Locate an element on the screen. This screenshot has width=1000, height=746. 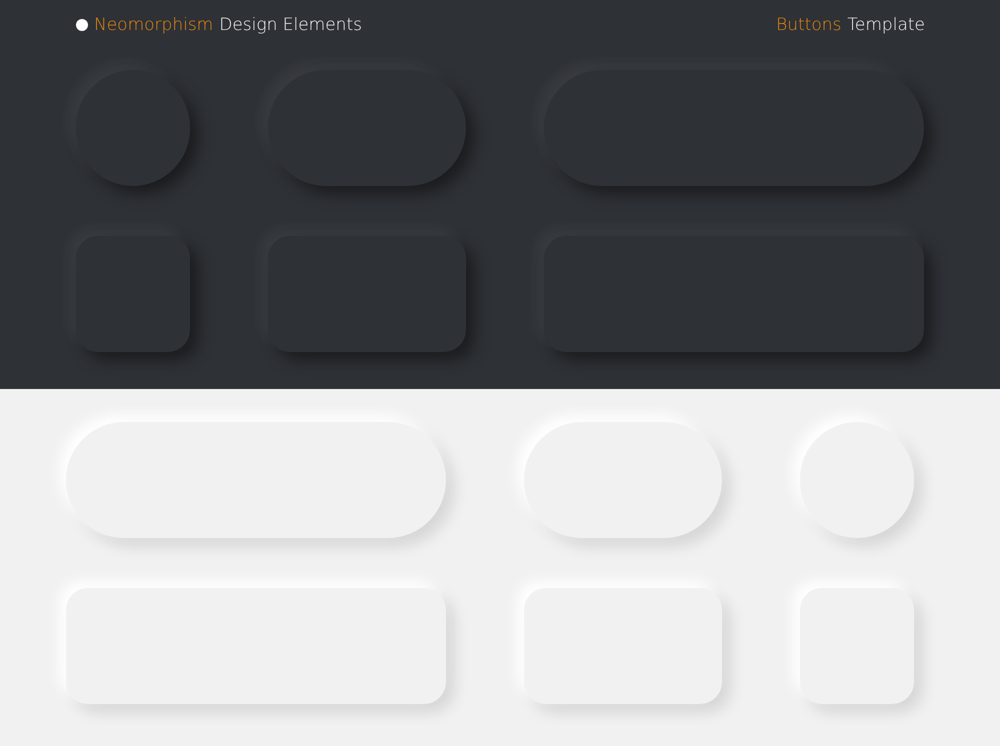
title-accent: Neomorphism is located at coordinates (154, 25).